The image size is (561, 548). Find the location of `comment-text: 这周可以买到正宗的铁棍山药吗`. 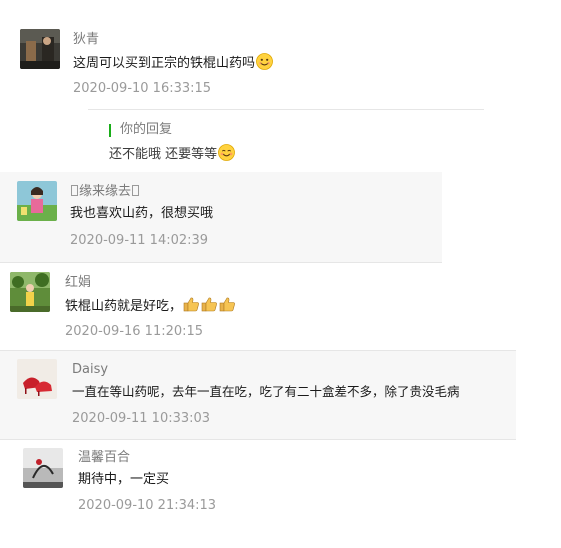

comment-text: 这周可以买到正宗的铁棍山药吗 is located at coordinates (173, 63).